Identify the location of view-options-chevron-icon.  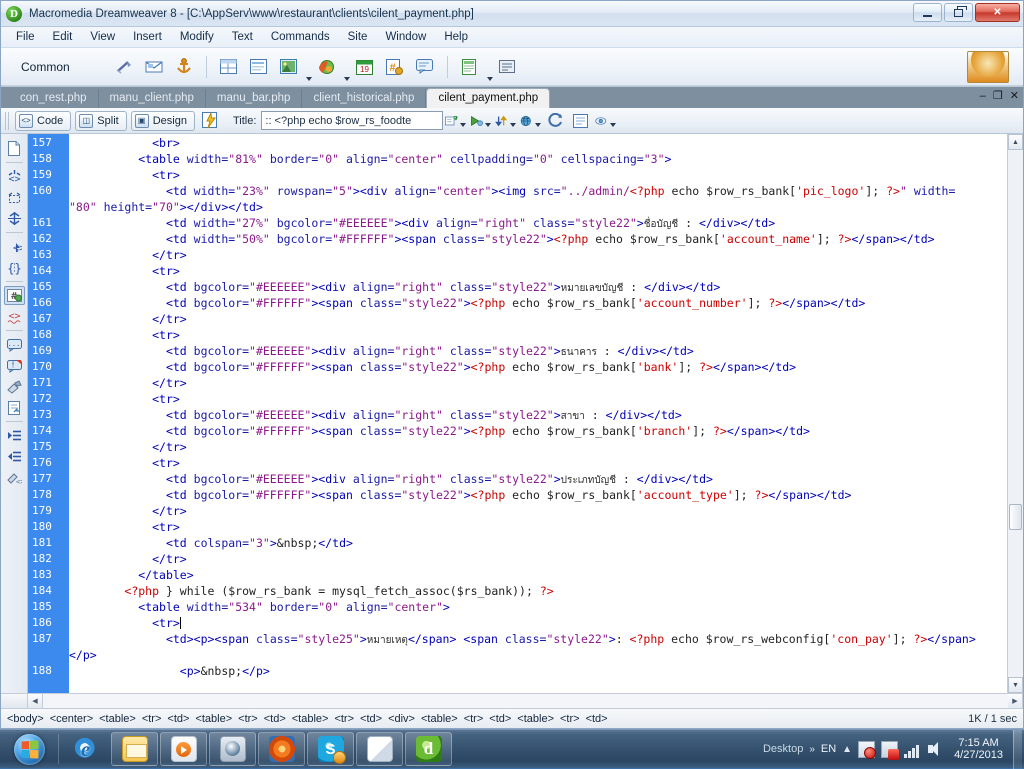
(538, 124).